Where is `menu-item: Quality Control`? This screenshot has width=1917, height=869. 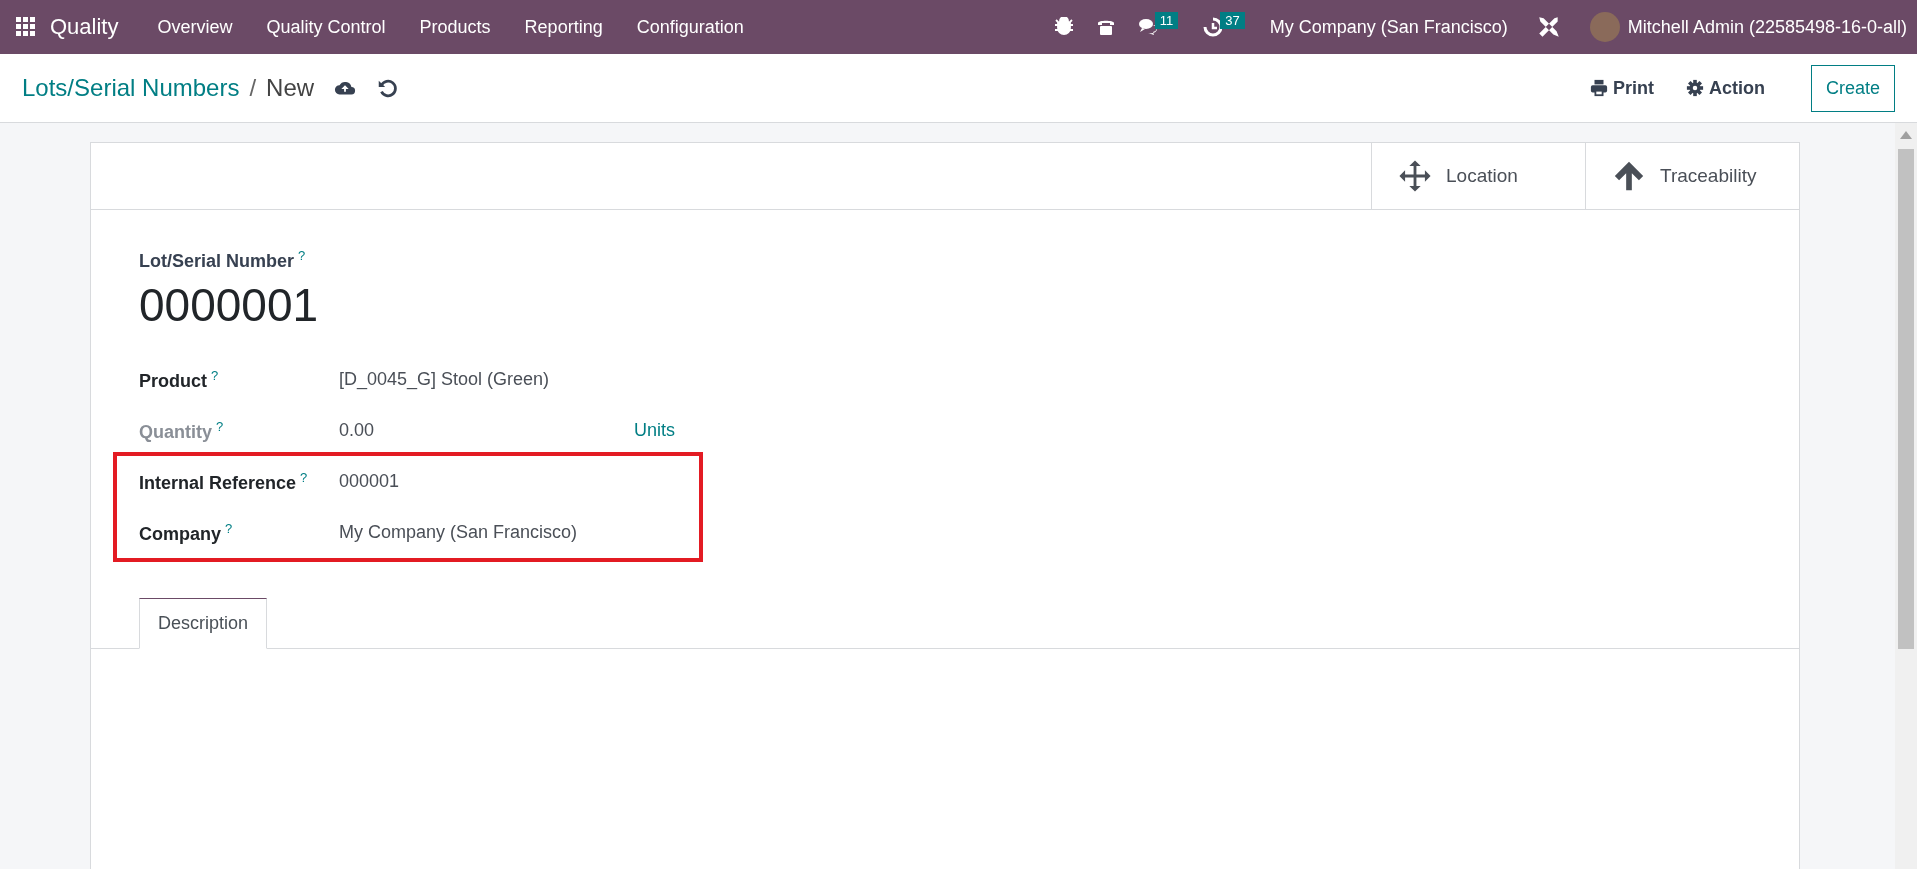
menu-item: Quality Control is located at coordinates (326, 27).